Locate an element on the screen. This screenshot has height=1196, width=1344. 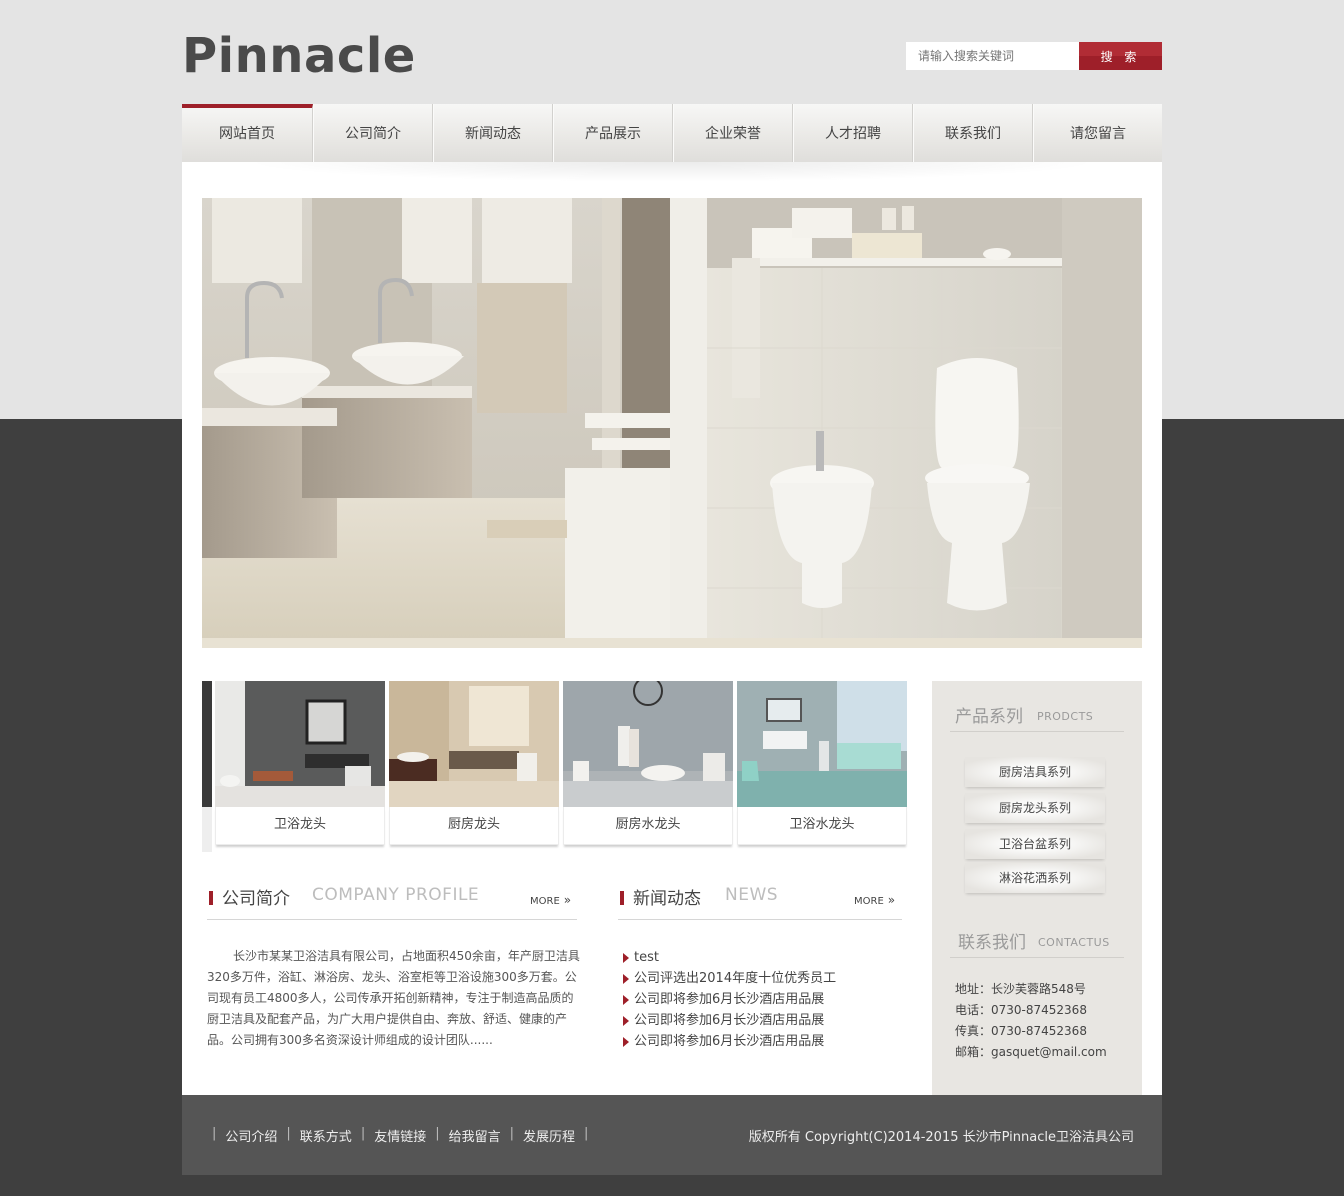
product-thumb: 卫浴龙头 is located at coordinates (300, 768).